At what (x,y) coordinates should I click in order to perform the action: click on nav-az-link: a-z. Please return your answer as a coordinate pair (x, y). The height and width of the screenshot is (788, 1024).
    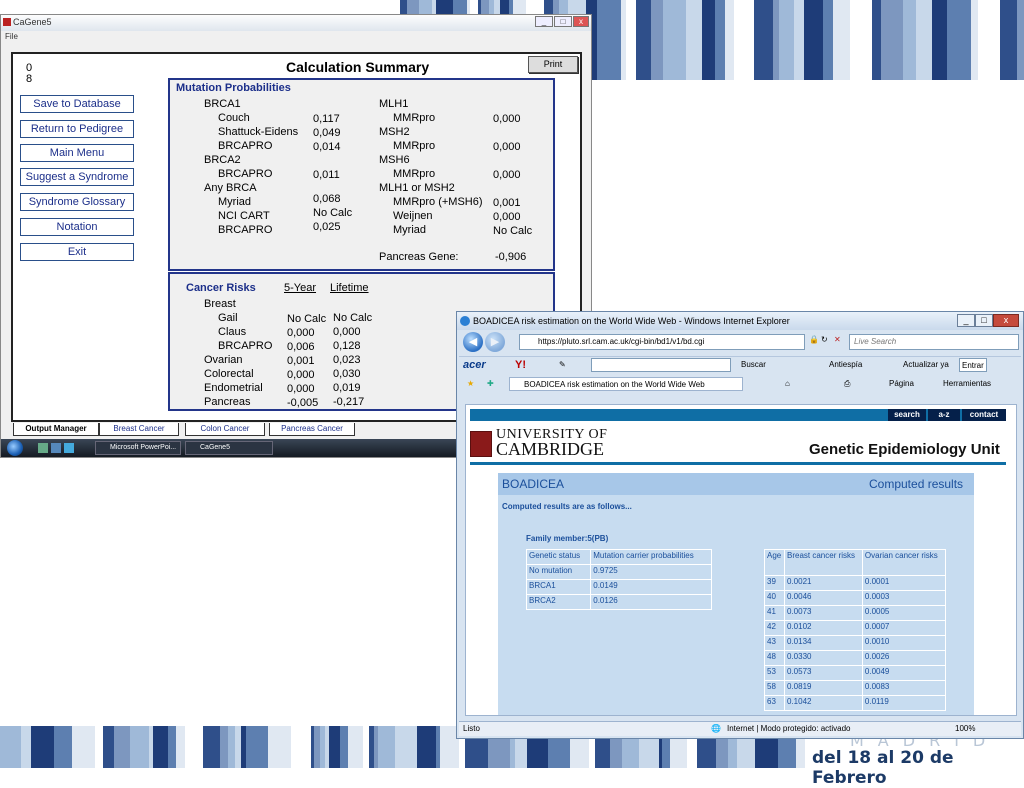
    Looking at the image, I should click on (944, 415).